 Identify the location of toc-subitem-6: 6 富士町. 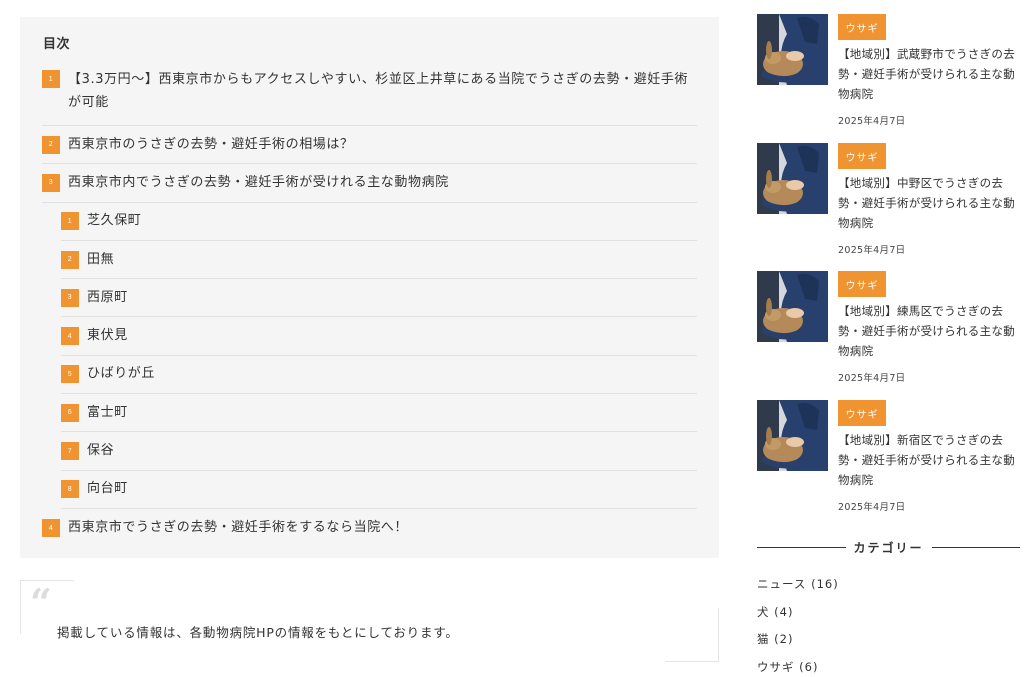
(379, 413).